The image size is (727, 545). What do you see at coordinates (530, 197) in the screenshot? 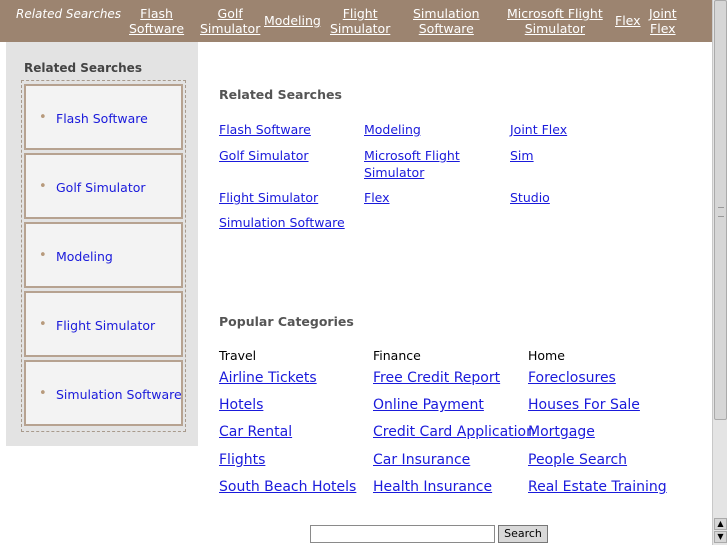
I see `related-link: Studio` at bounding box center [530, 197].